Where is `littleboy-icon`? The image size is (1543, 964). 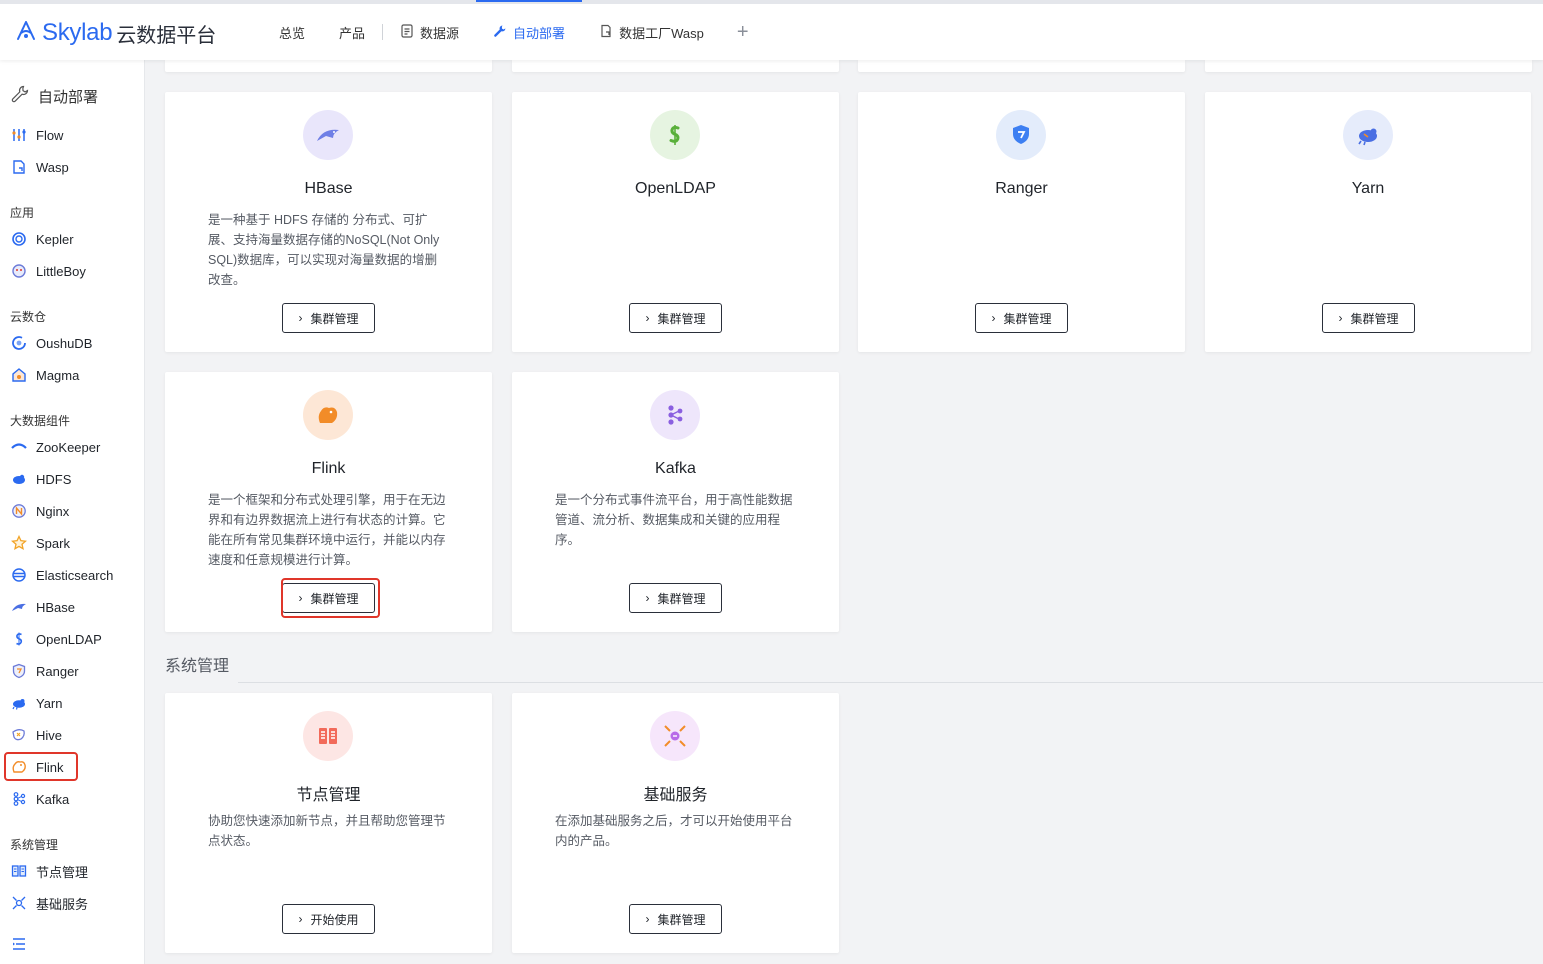 littleboy-icon is located at coordinates (19, 271).